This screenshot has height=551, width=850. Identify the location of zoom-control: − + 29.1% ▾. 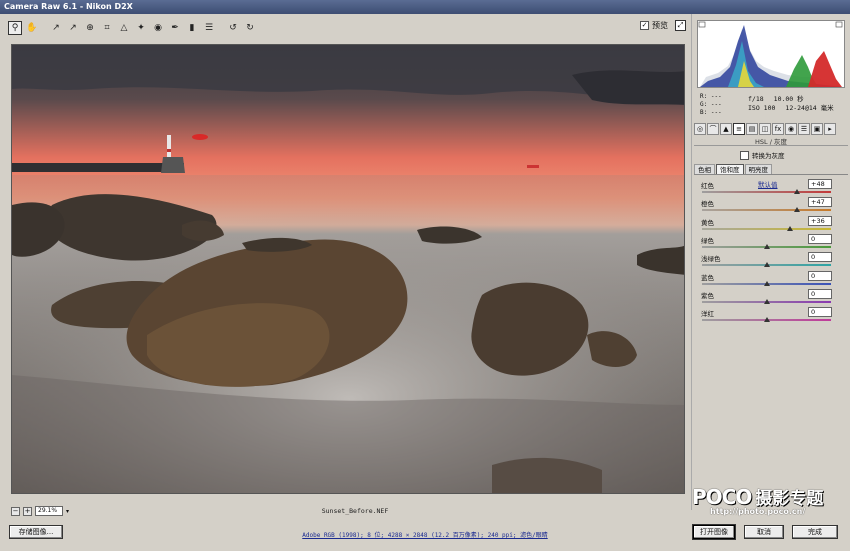
(40, 511).